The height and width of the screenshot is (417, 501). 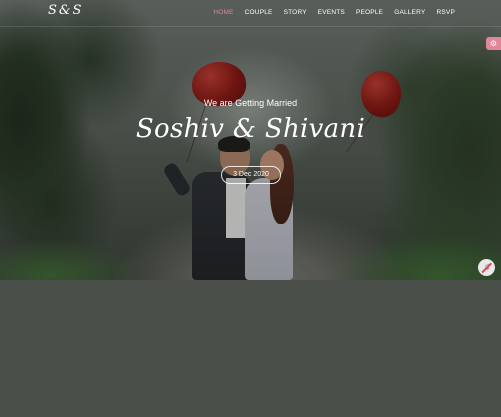 I want to click on wedding-date-badge: 3 Dec 2020, so click(x=251, y=175).